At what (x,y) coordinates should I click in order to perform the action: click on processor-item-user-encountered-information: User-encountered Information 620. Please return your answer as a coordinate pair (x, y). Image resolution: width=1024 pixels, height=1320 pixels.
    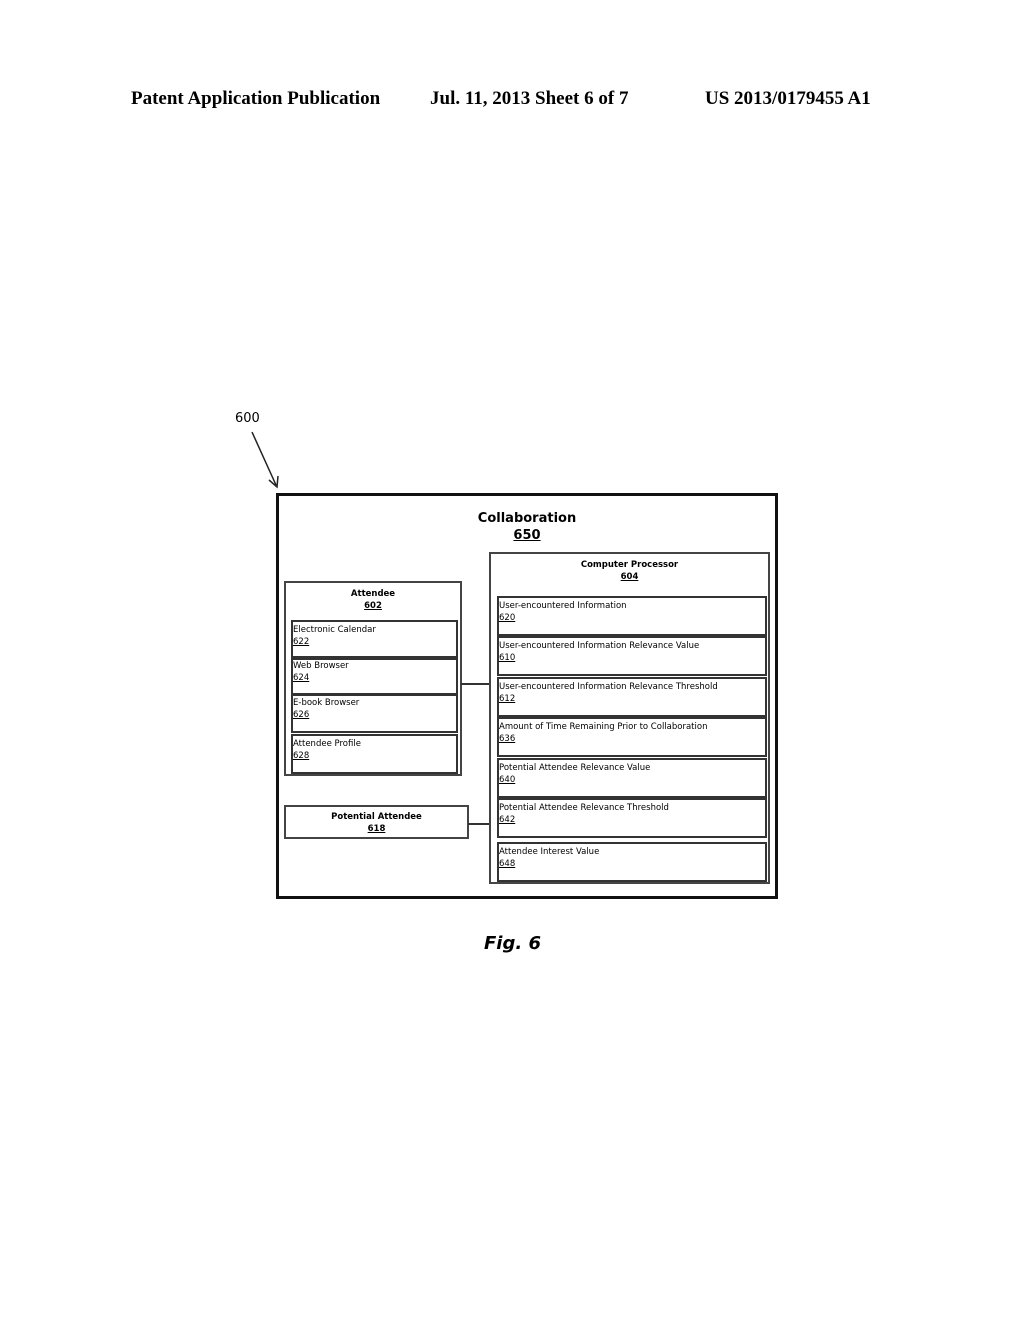
    Looking at the image, I should click on (632, 616).